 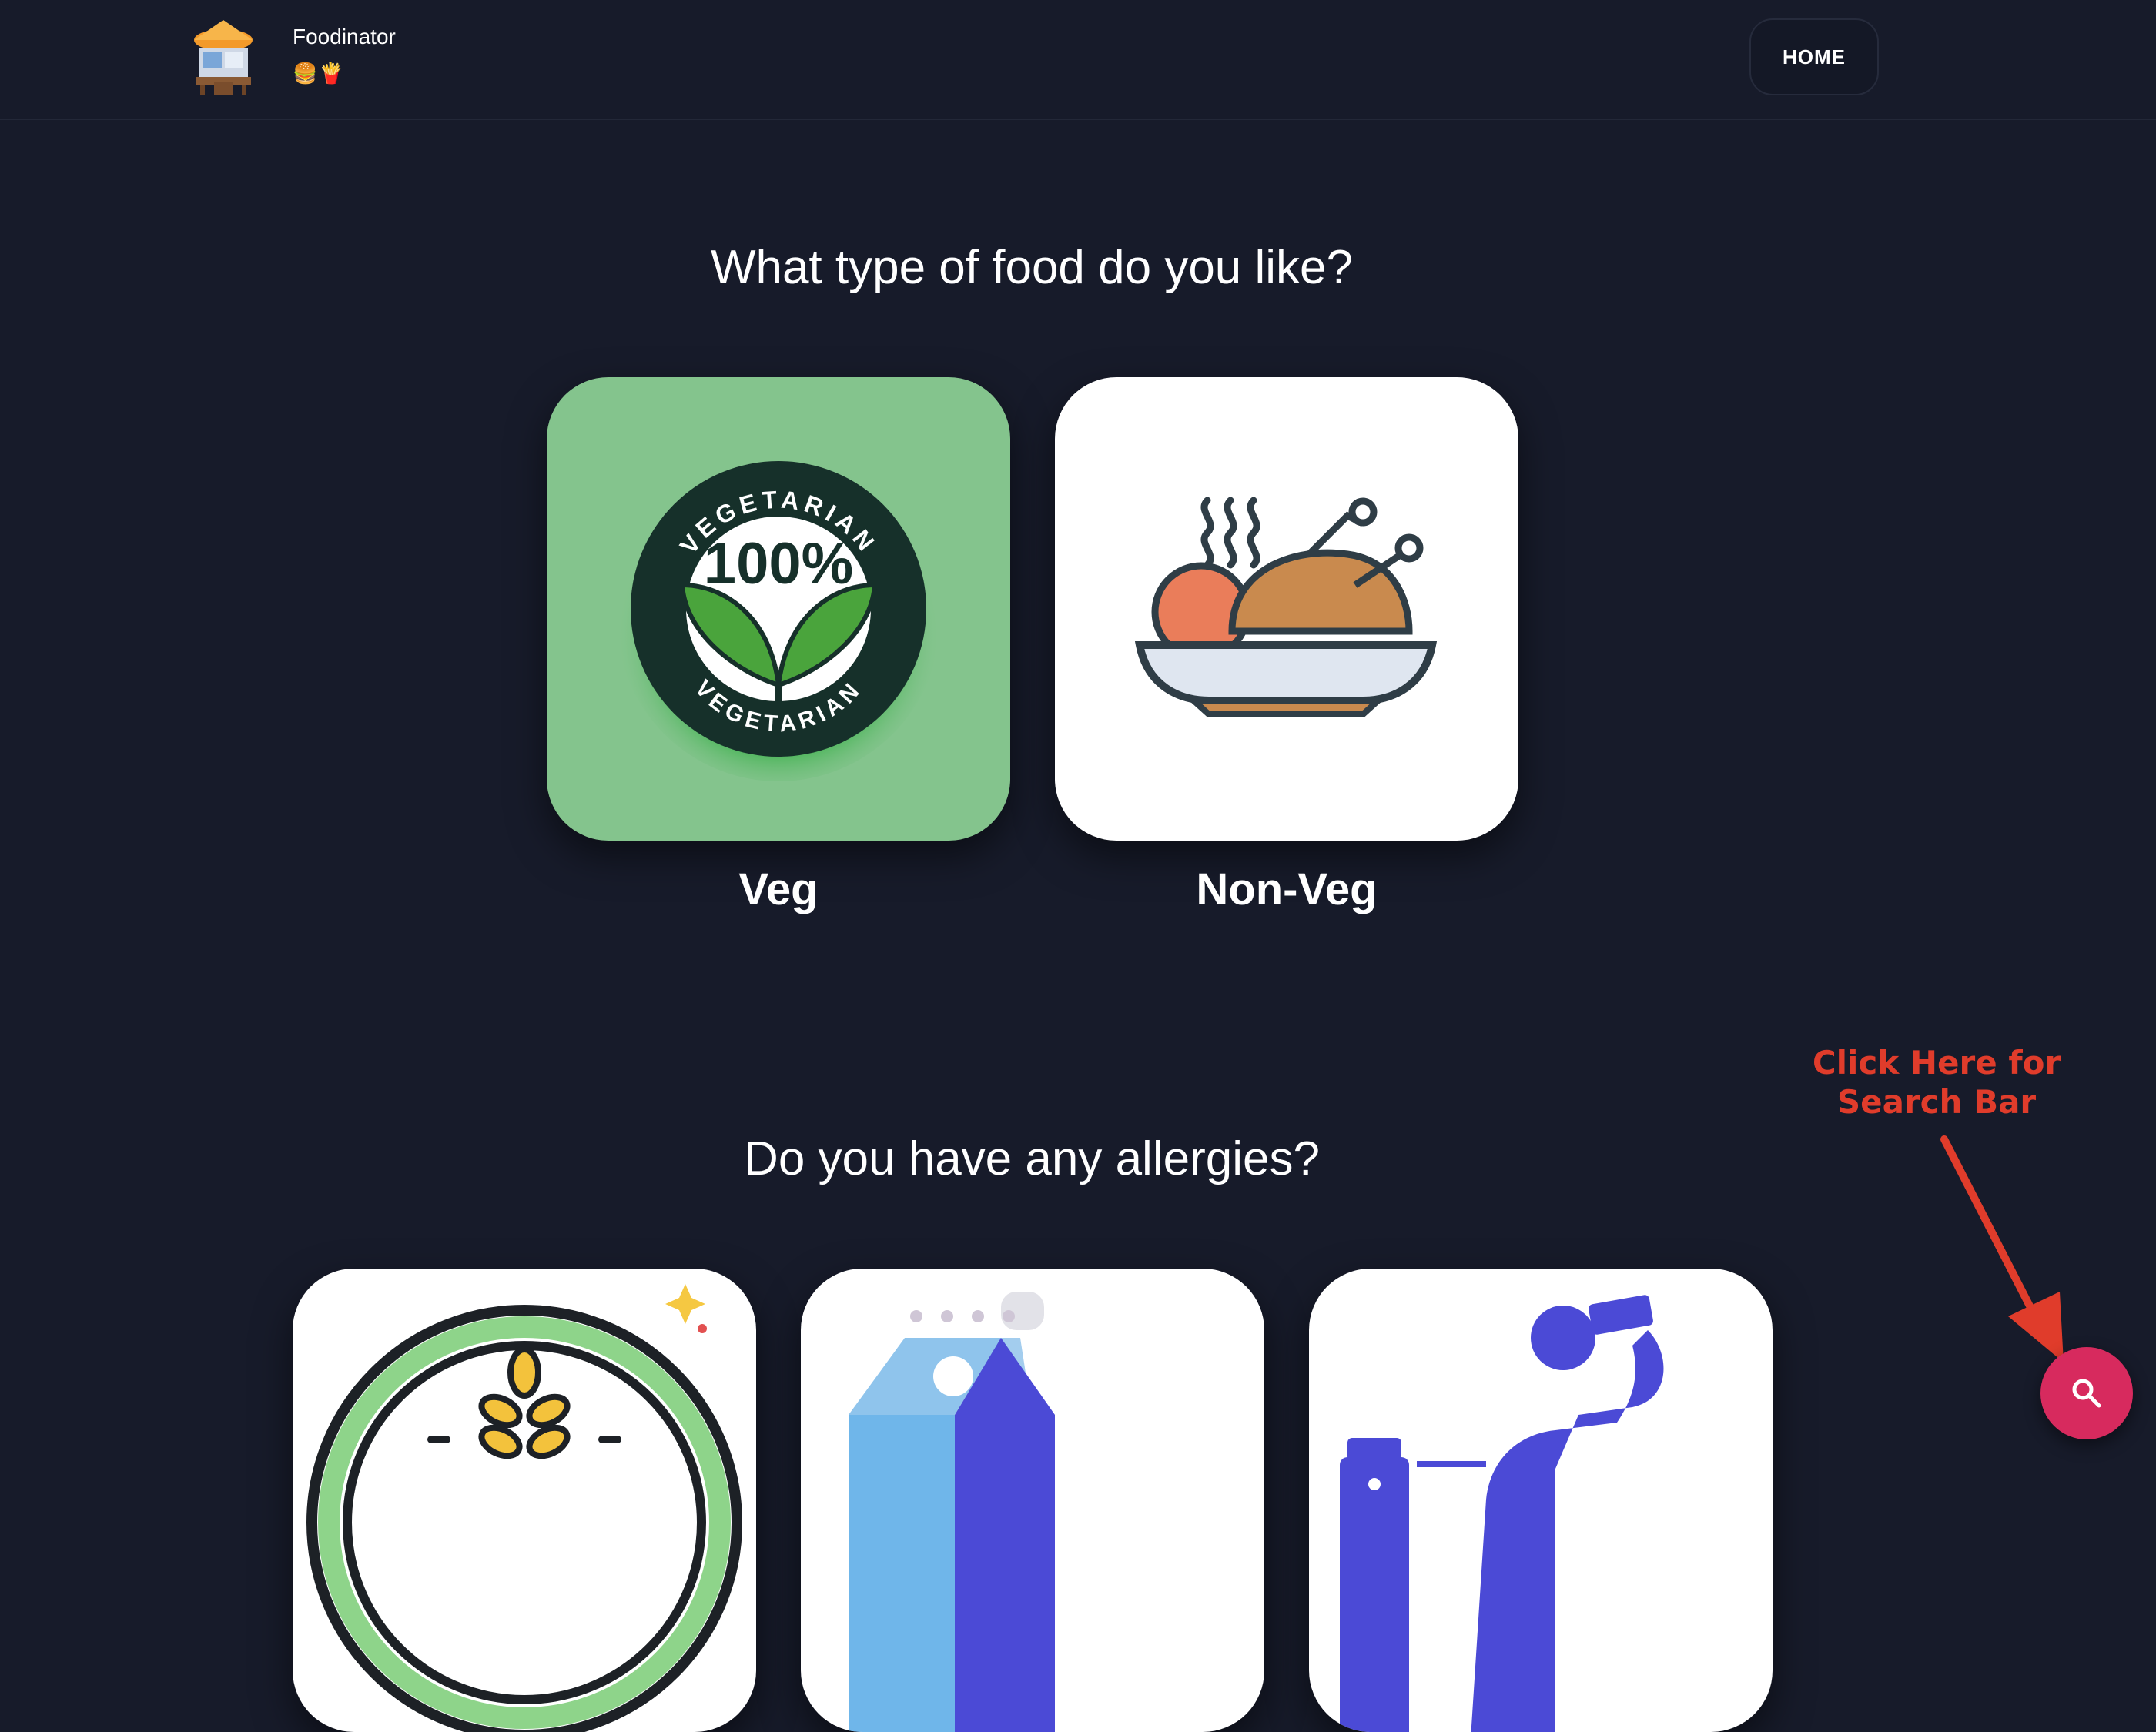 What do you see at coordinates (1814, 57) in the screenshot?
I see `home-button: HOME` at bounding box center [1814, 57].